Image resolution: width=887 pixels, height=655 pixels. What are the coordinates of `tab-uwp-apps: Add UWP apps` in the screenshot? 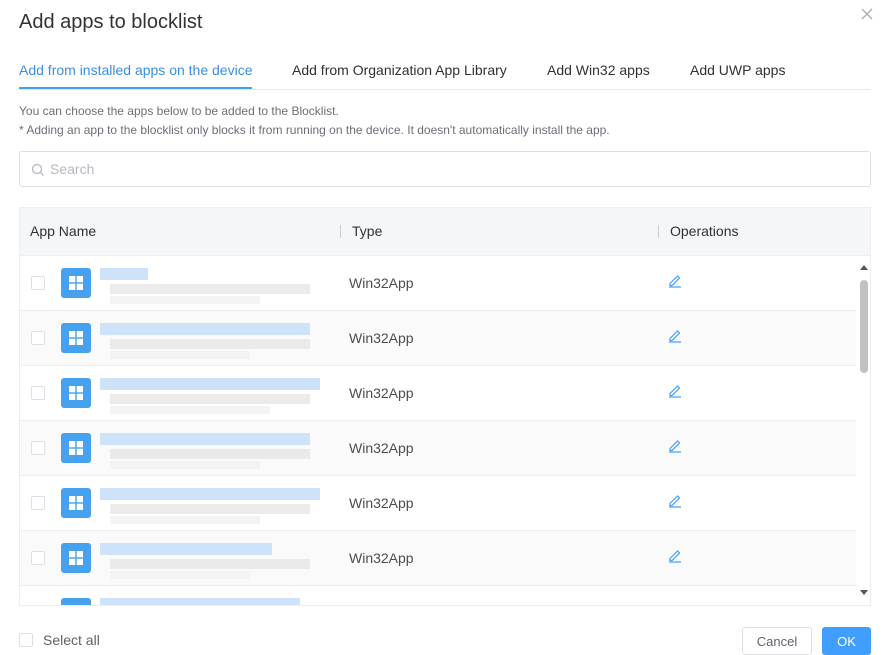 It's located at (737, 70).